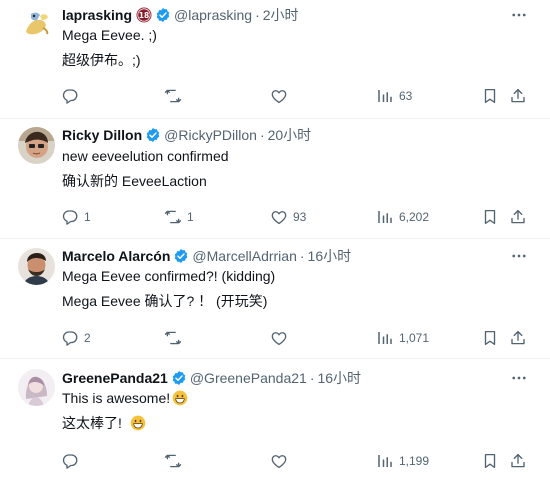 This screenshot has width=550, height=483. I want to click on tweet-text: This is awesome!, so click(125, 398).